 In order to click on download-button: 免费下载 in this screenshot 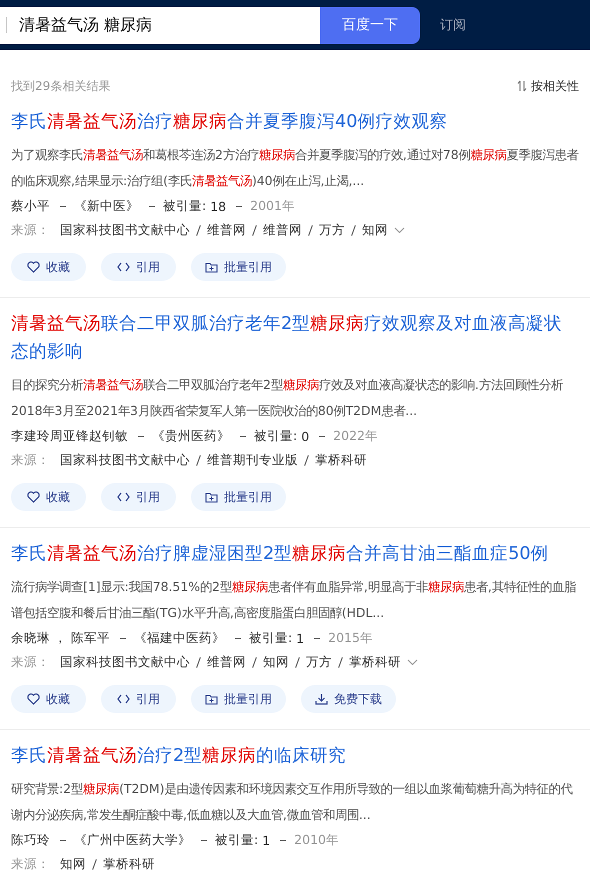, I will do `click(348, 699)`.